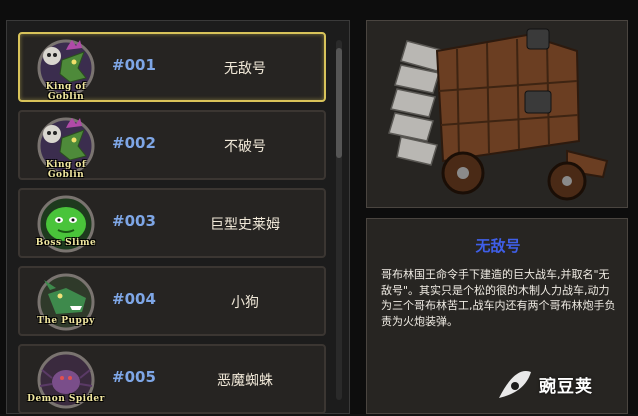 Image resolution: width=638 pixels, height=416 pixels. What do you see at coordinates (66, 224) in the screenshot?
I see `monster-badge: Boss Slime` at bounding box center [66, 224].